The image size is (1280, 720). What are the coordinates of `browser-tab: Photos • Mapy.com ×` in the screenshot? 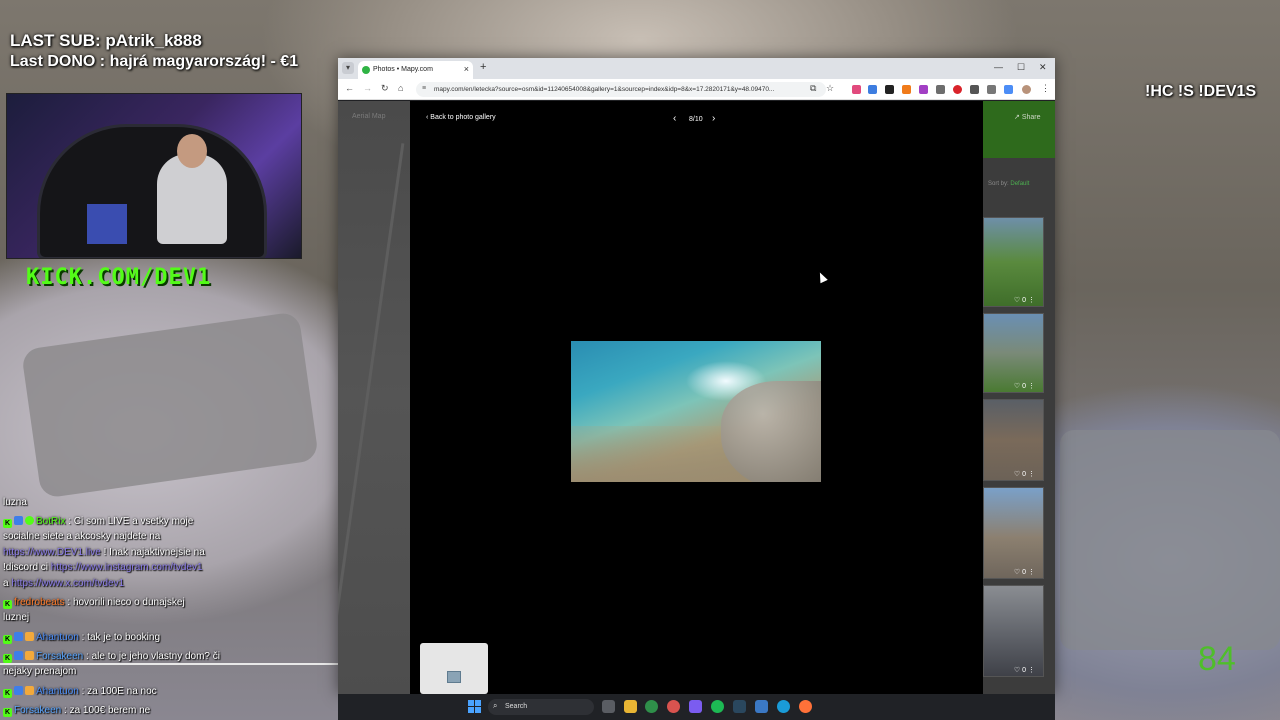 It's located at (415, 70).